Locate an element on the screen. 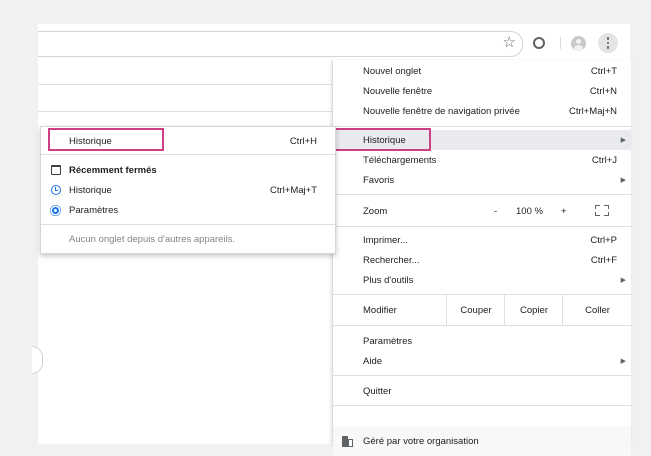  shortcut-label: Ctrl+Maj+T is located at coordinates (293, 190).